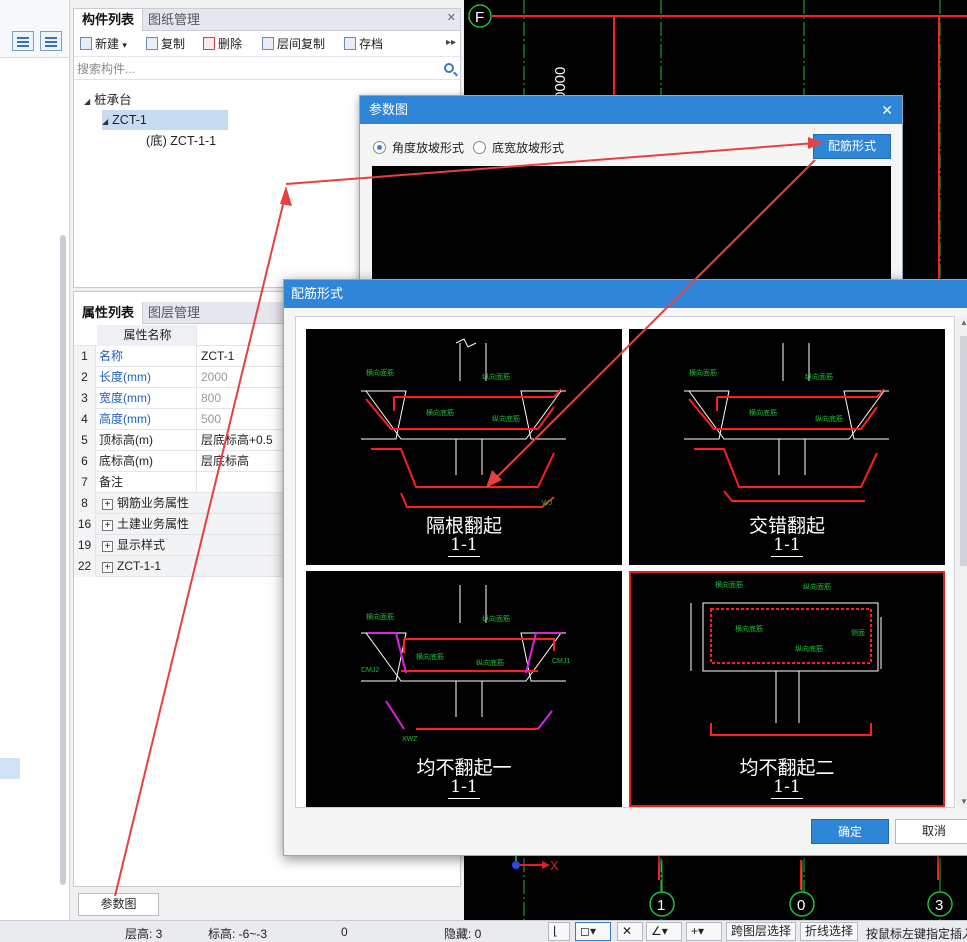  Describe the element at coordinates (661, 905) in the screenshot. I see `cad-axis-label-1: 1` at that location.